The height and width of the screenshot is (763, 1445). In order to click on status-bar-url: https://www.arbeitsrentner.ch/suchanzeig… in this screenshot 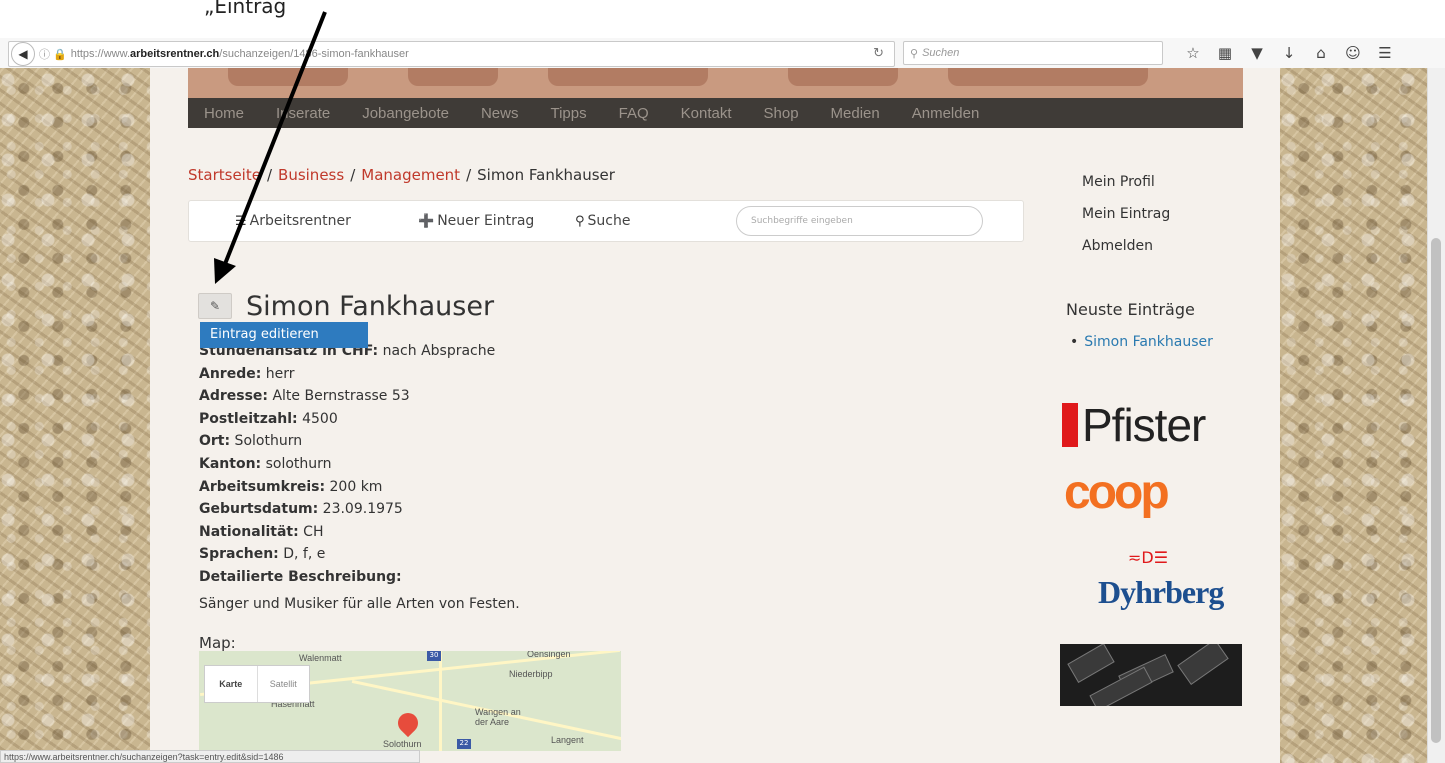, I will do `click(210, 756)`.